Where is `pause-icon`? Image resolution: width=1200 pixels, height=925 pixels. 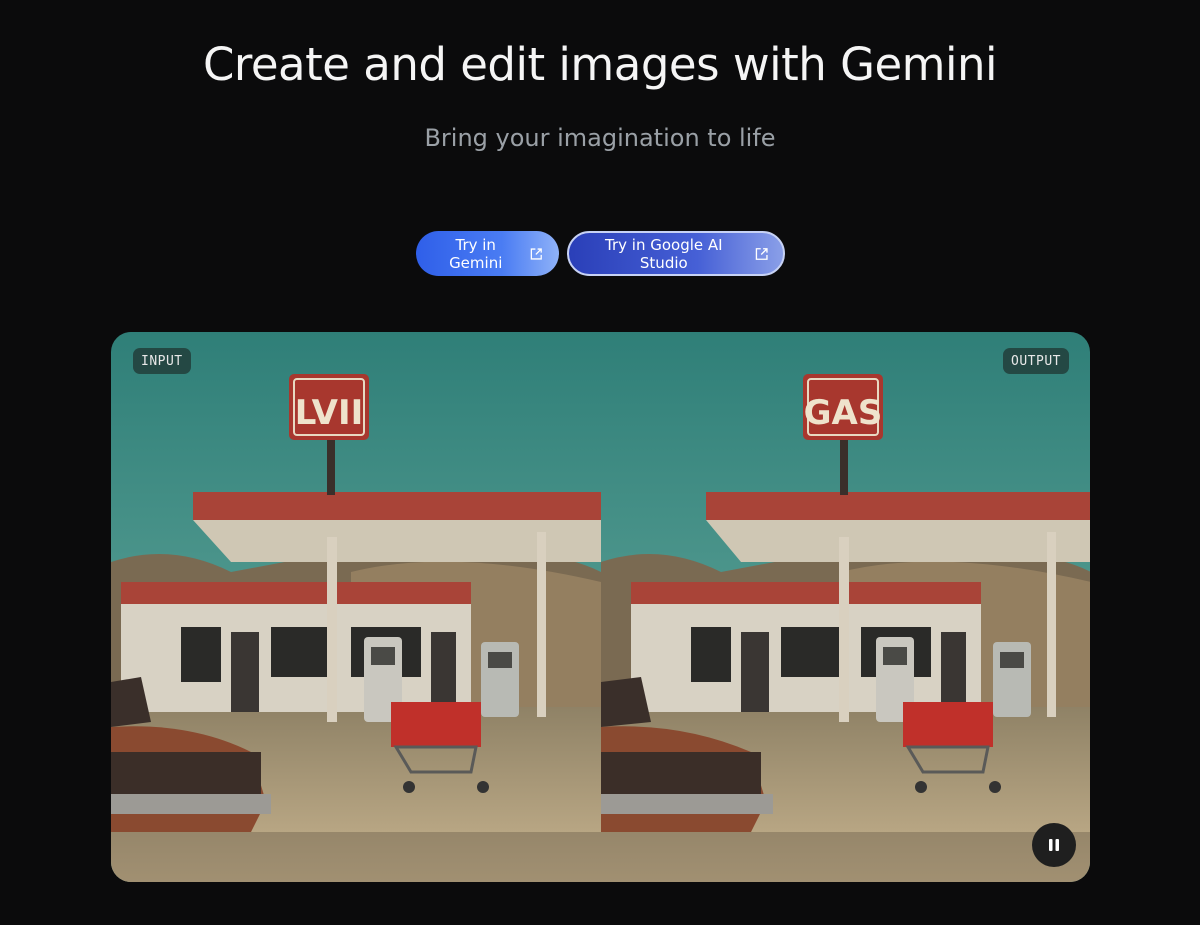
pause-icon is located at coordinates (1054, 845).